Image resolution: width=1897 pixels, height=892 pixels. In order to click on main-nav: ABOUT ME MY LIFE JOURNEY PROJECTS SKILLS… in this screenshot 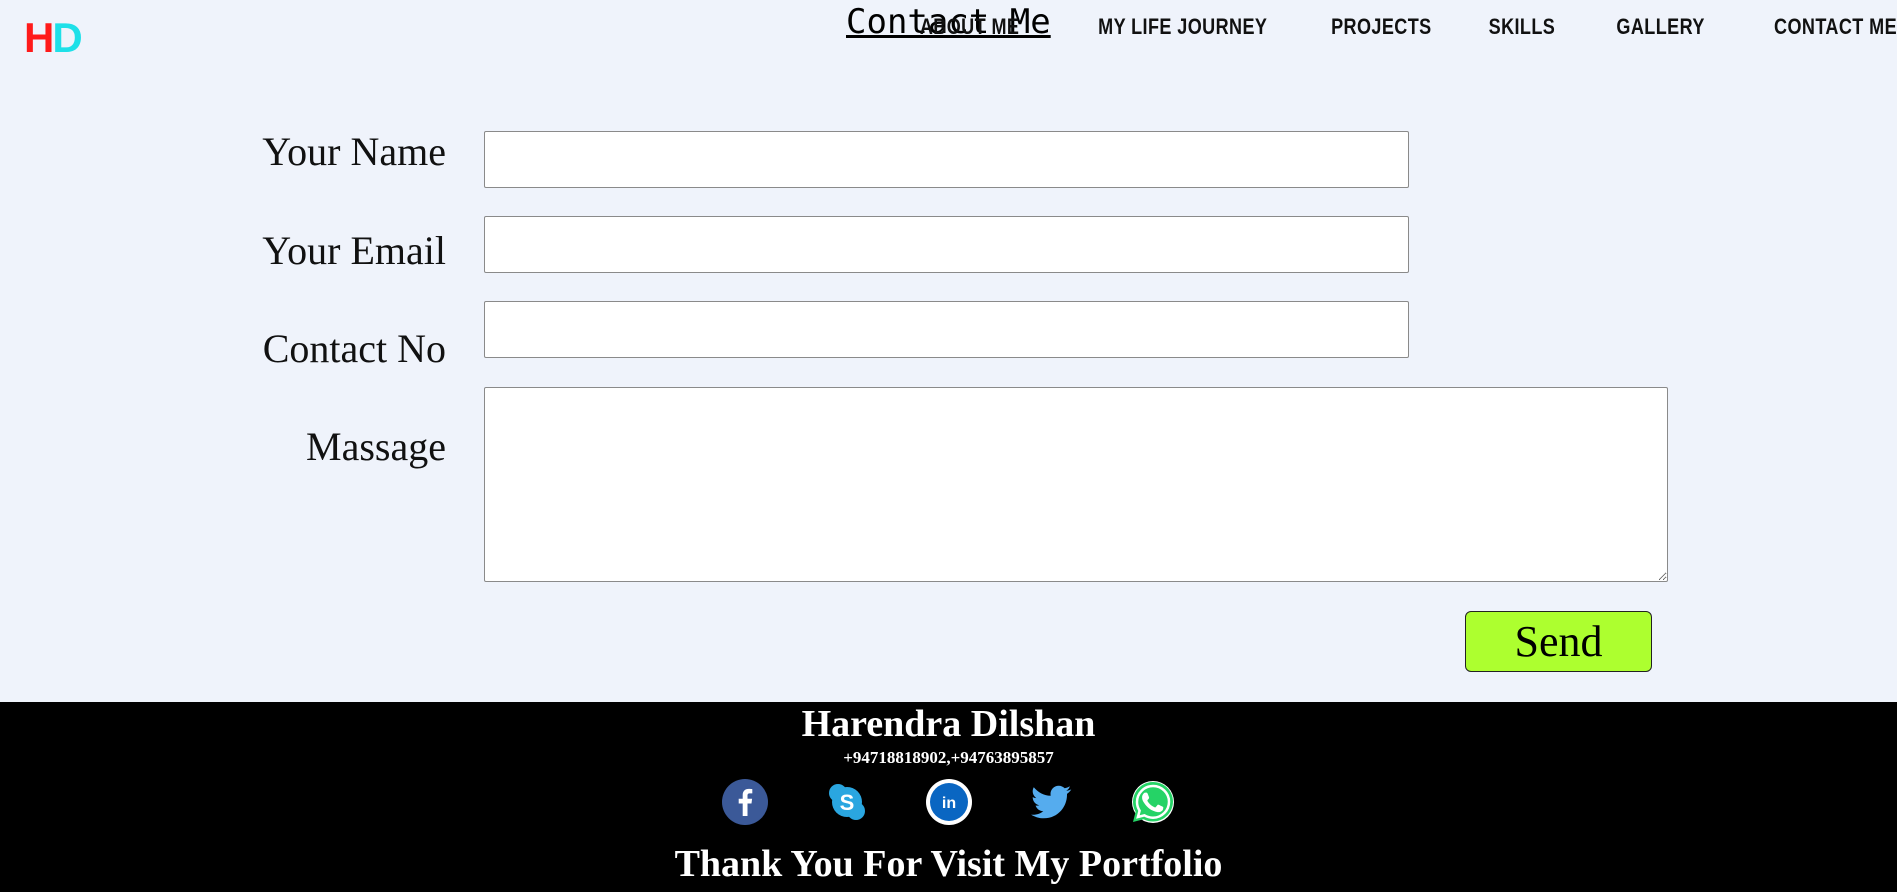, I will do `click(1376, 27)`.